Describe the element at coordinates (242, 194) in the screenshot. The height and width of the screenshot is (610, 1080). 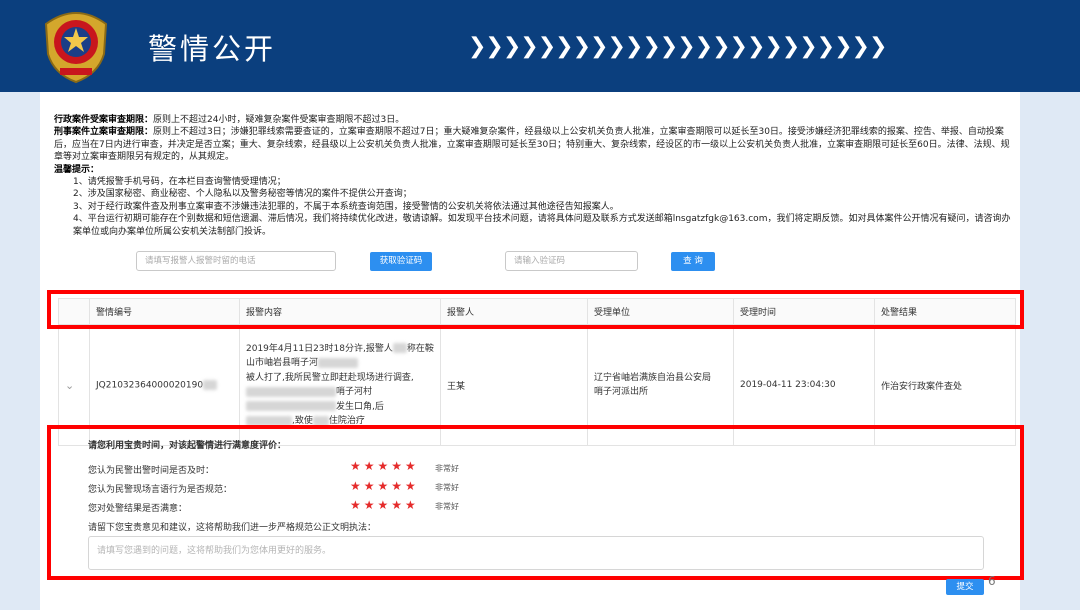
I see `tip-2: 2、涉及国家秘密、商业秘密、个人隐私以及警务秘密等情况的案件不提供公开查询；` at that location.